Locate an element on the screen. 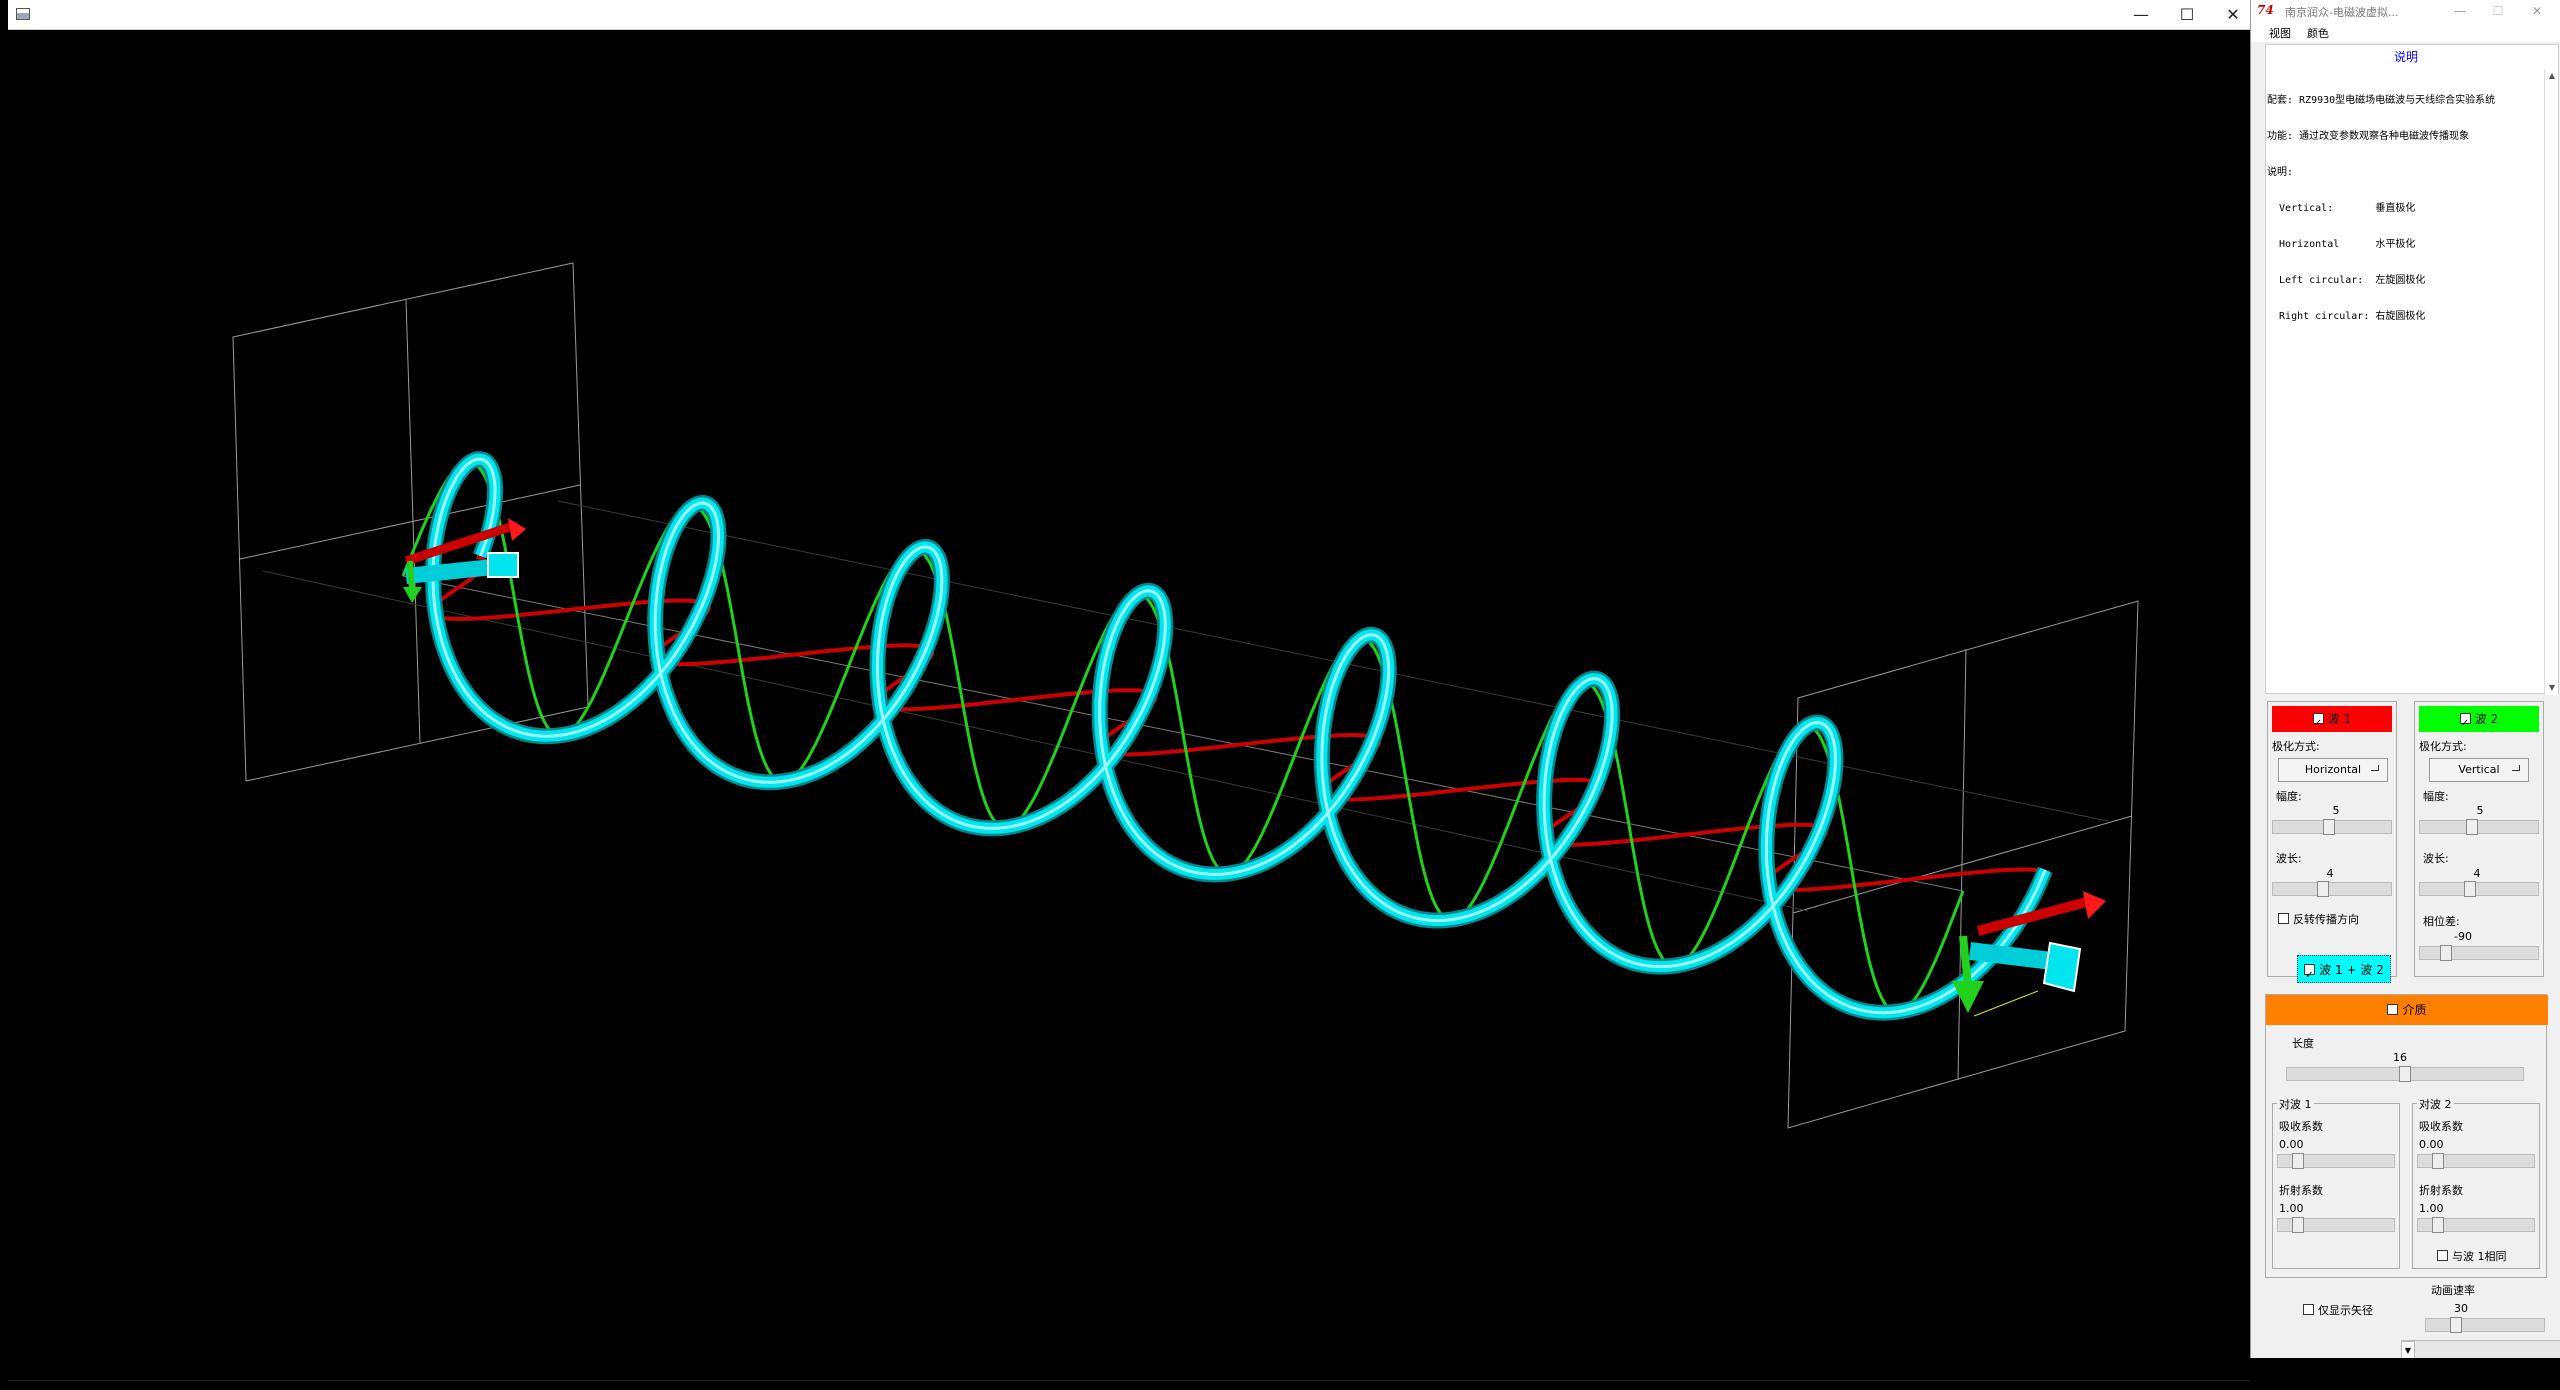 The image size is (2560, 1390). medium-wave1-group: 对波 1 吸收系数 0.00 折射系数 1.00 is located at coordinates (2336, 1182).